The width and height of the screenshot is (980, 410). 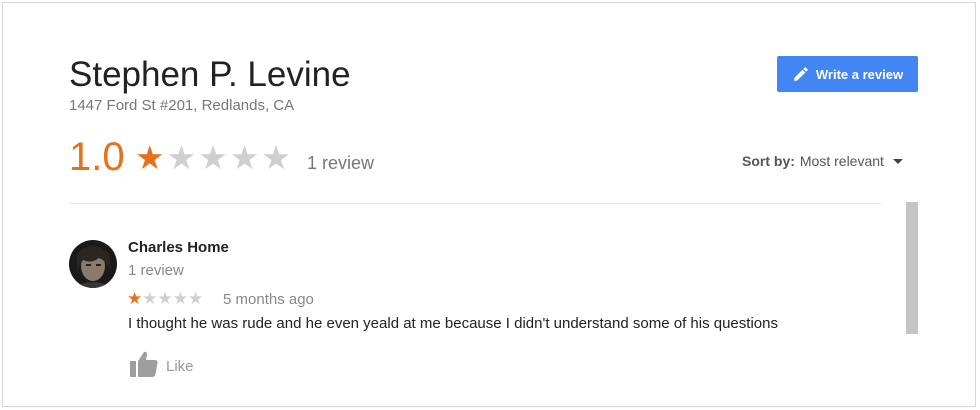 I want to click on place-address: 1447 Ford St #201, Redlands, CA, so click(x=182, y=105).